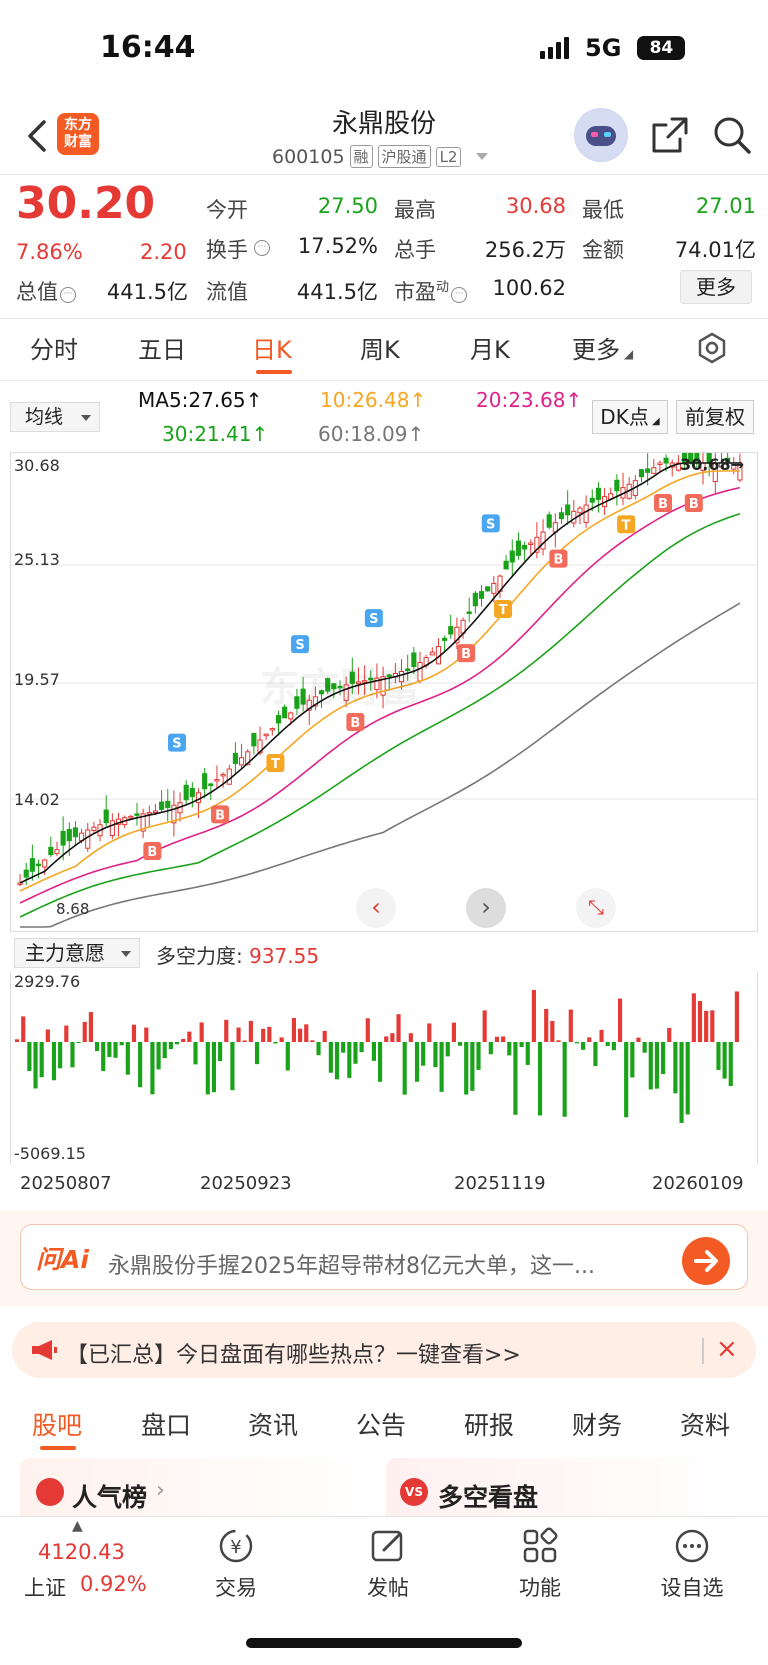  I want to click on ai-go-button, so click(706, 1261).